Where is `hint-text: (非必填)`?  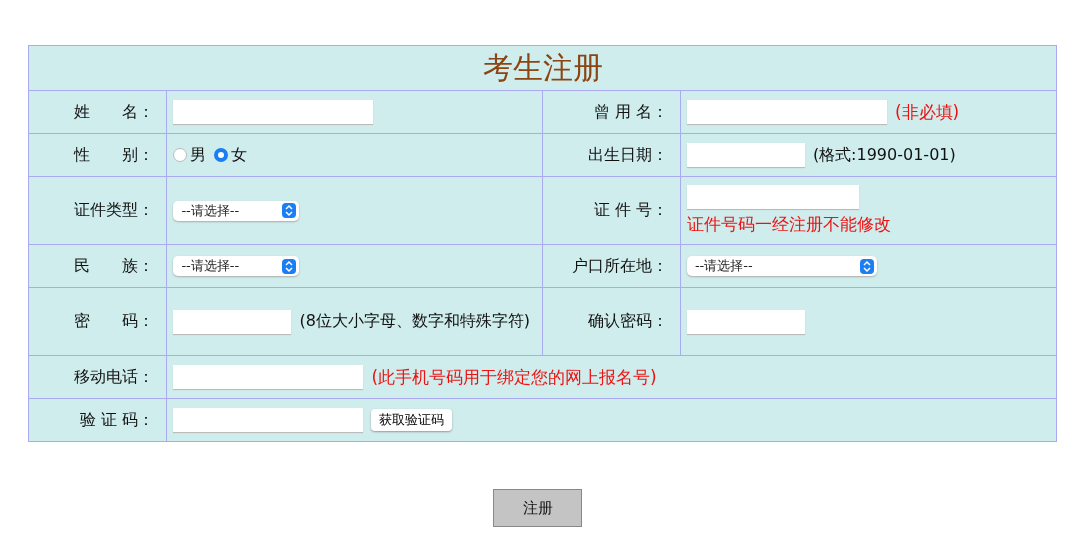
hint-text: (非必填) is located at coordinates (927, 112).